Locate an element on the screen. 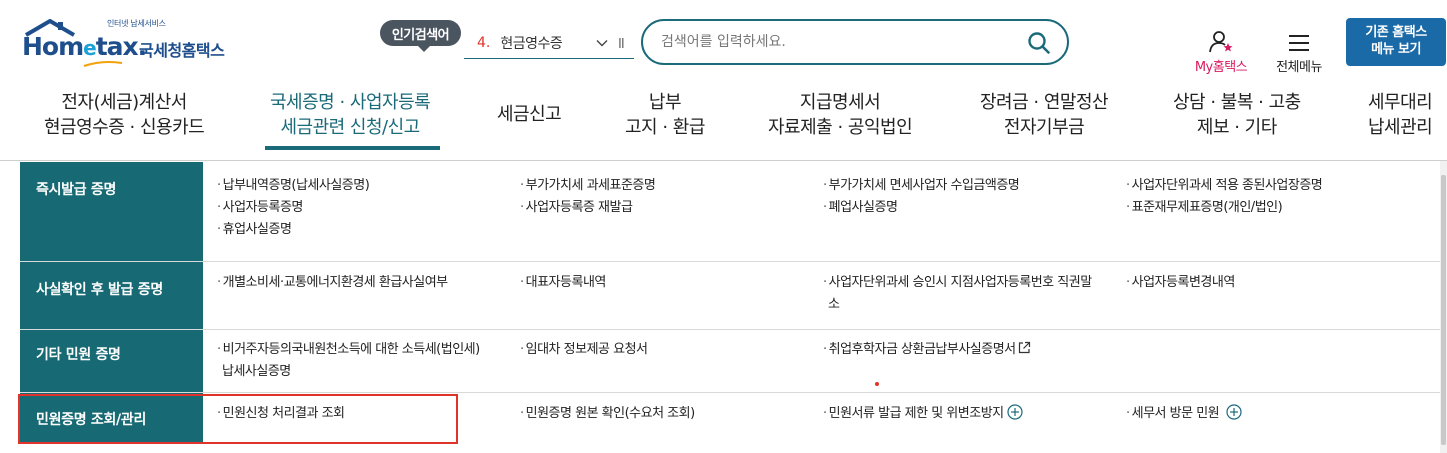 The height and width of the screenshot is (453, 1447). nav-item-incentive: 장려금 · 연말정산 전자기부금 is located at coordinates (1044, 115).